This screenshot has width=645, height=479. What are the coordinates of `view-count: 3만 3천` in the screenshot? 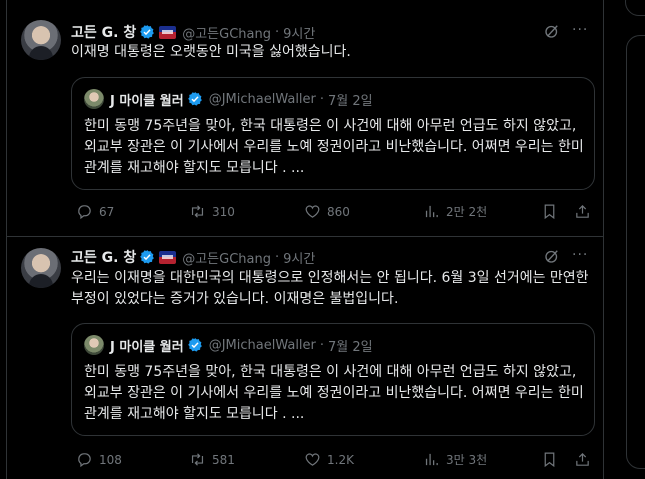 It's located at (467, 460).